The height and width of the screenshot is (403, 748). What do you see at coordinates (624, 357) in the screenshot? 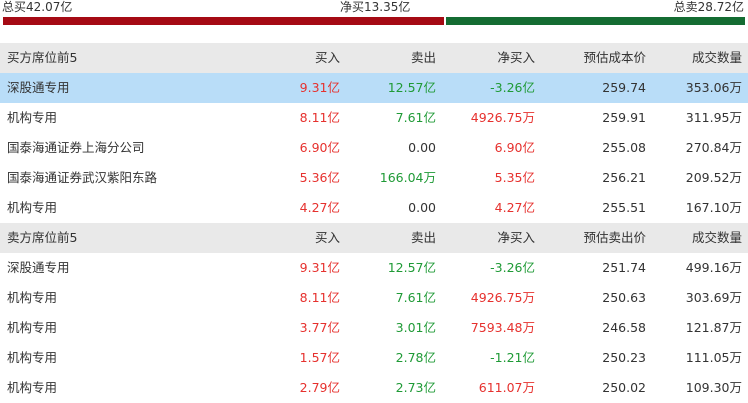
I see `est-price: 250.23` at bounding box center [624, 357].